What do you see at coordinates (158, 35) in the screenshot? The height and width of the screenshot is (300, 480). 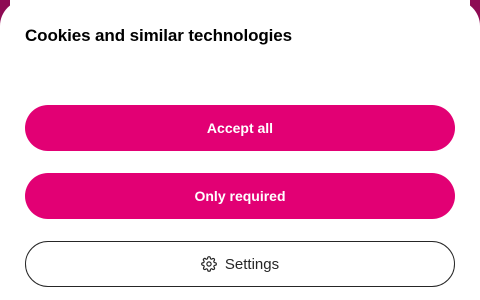 I see `dialog-title: Cookies and similar technologies` at bounding box center [158, 35].